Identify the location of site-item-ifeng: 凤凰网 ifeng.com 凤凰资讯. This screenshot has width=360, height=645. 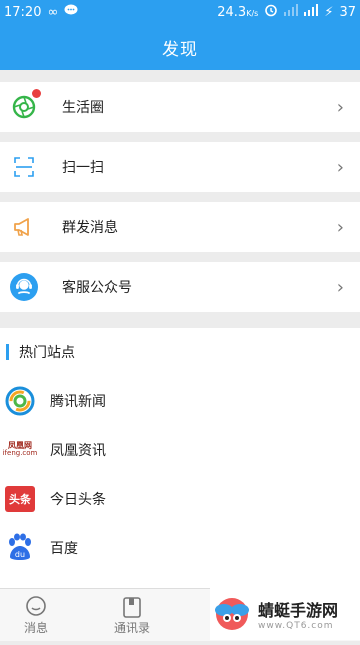
(180, 449).